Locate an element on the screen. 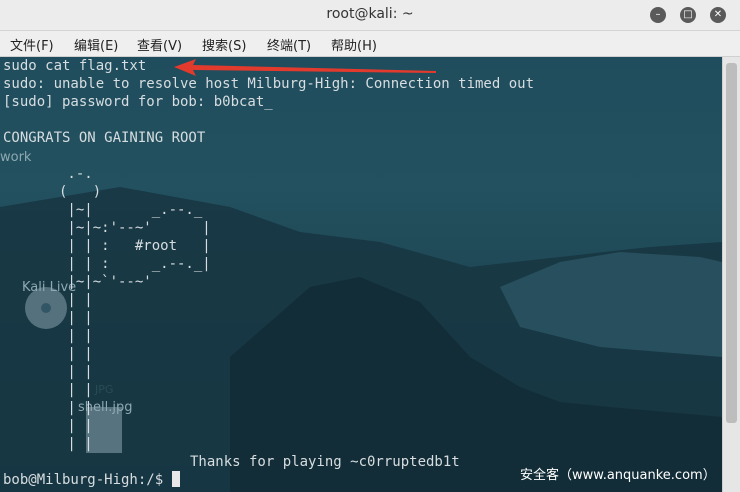  menu-terminal: 终端(T) is located at coordinates (289, 44).